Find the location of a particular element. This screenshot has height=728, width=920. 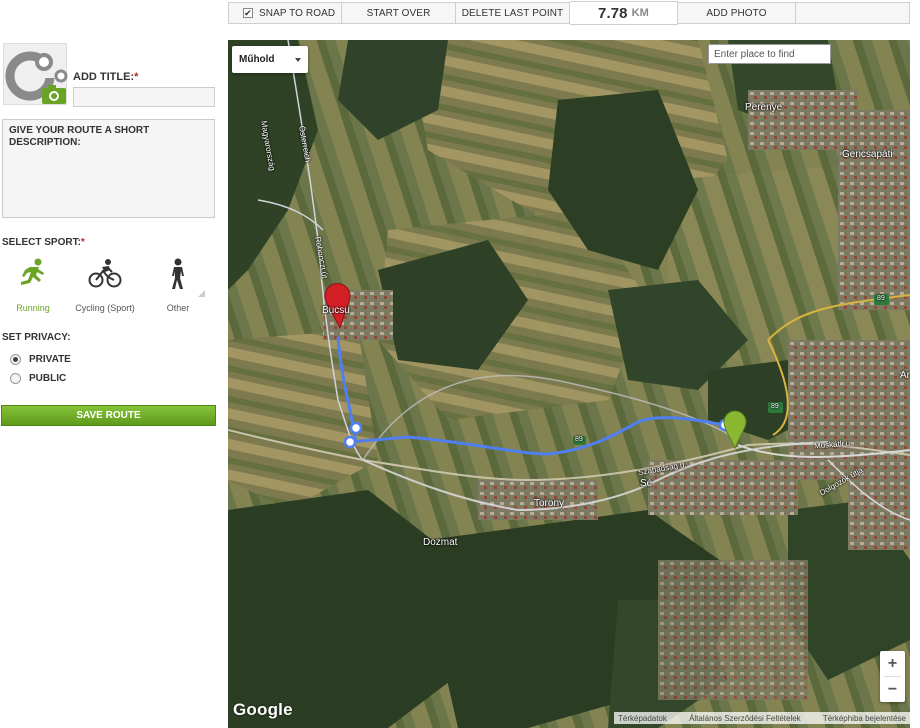

delete-last-point-button: DELETE LAST POINT is located at coordinates (513, 13).